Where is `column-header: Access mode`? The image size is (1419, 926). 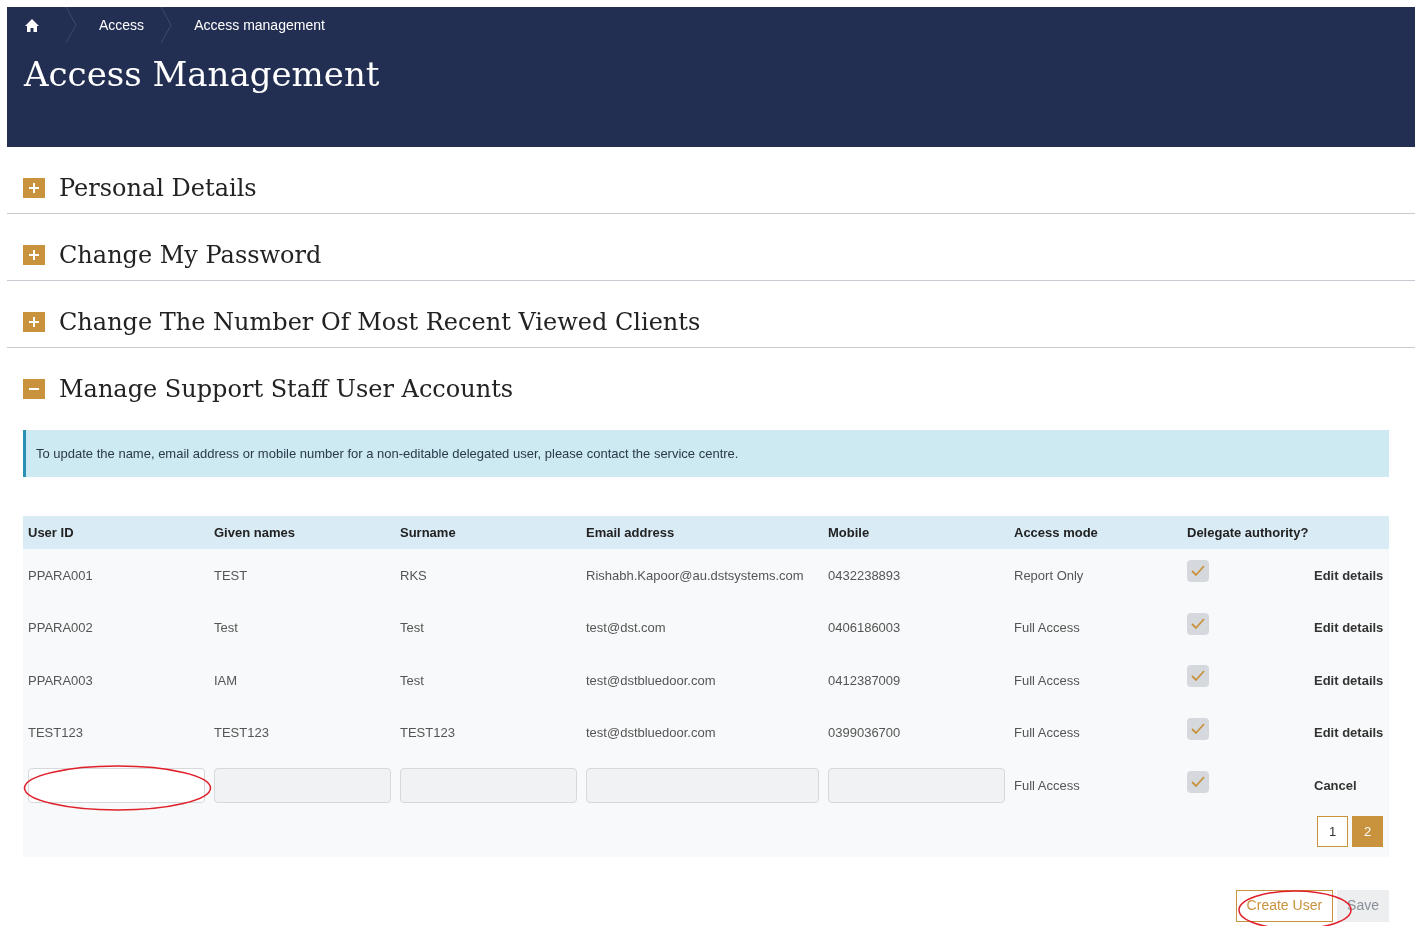
column-header: Access mode is located at coordinates (1056, 532).